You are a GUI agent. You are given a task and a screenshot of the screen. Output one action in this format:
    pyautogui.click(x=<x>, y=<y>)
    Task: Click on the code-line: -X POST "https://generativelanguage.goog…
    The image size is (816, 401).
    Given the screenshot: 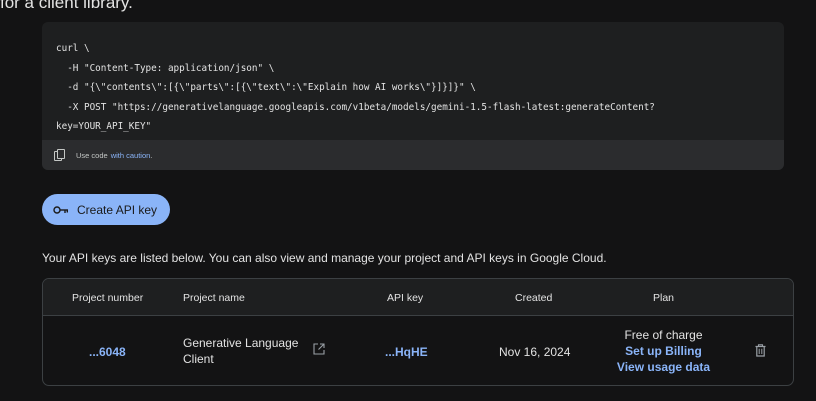 What is the action you would take?
    pyautogui.click(x=355, y=107)
    